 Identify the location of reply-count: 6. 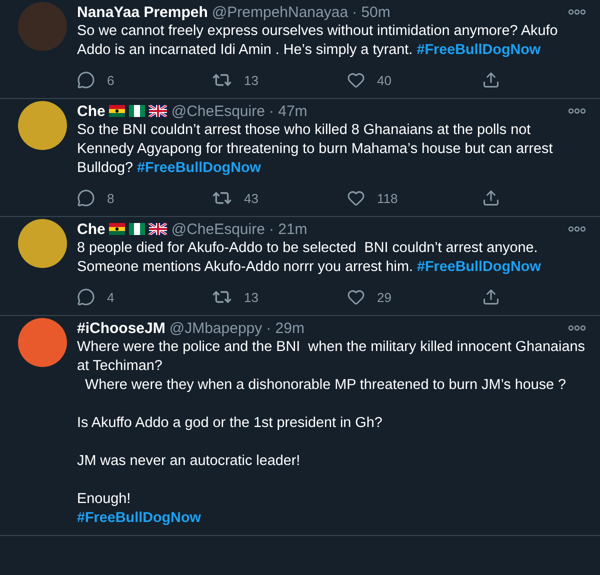
(110, 80).